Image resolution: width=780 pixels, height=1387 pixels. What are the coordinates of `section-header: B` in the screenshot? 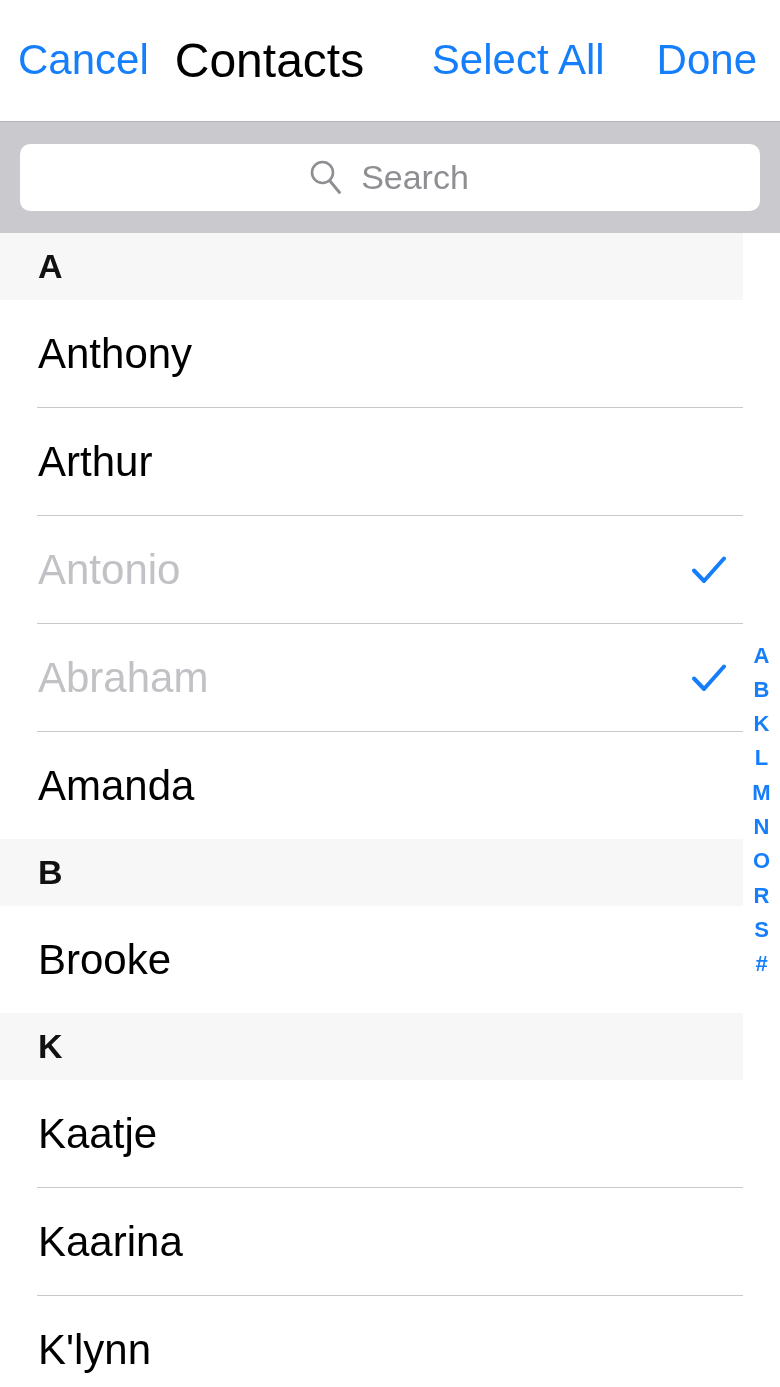 It's located at (371, 872).